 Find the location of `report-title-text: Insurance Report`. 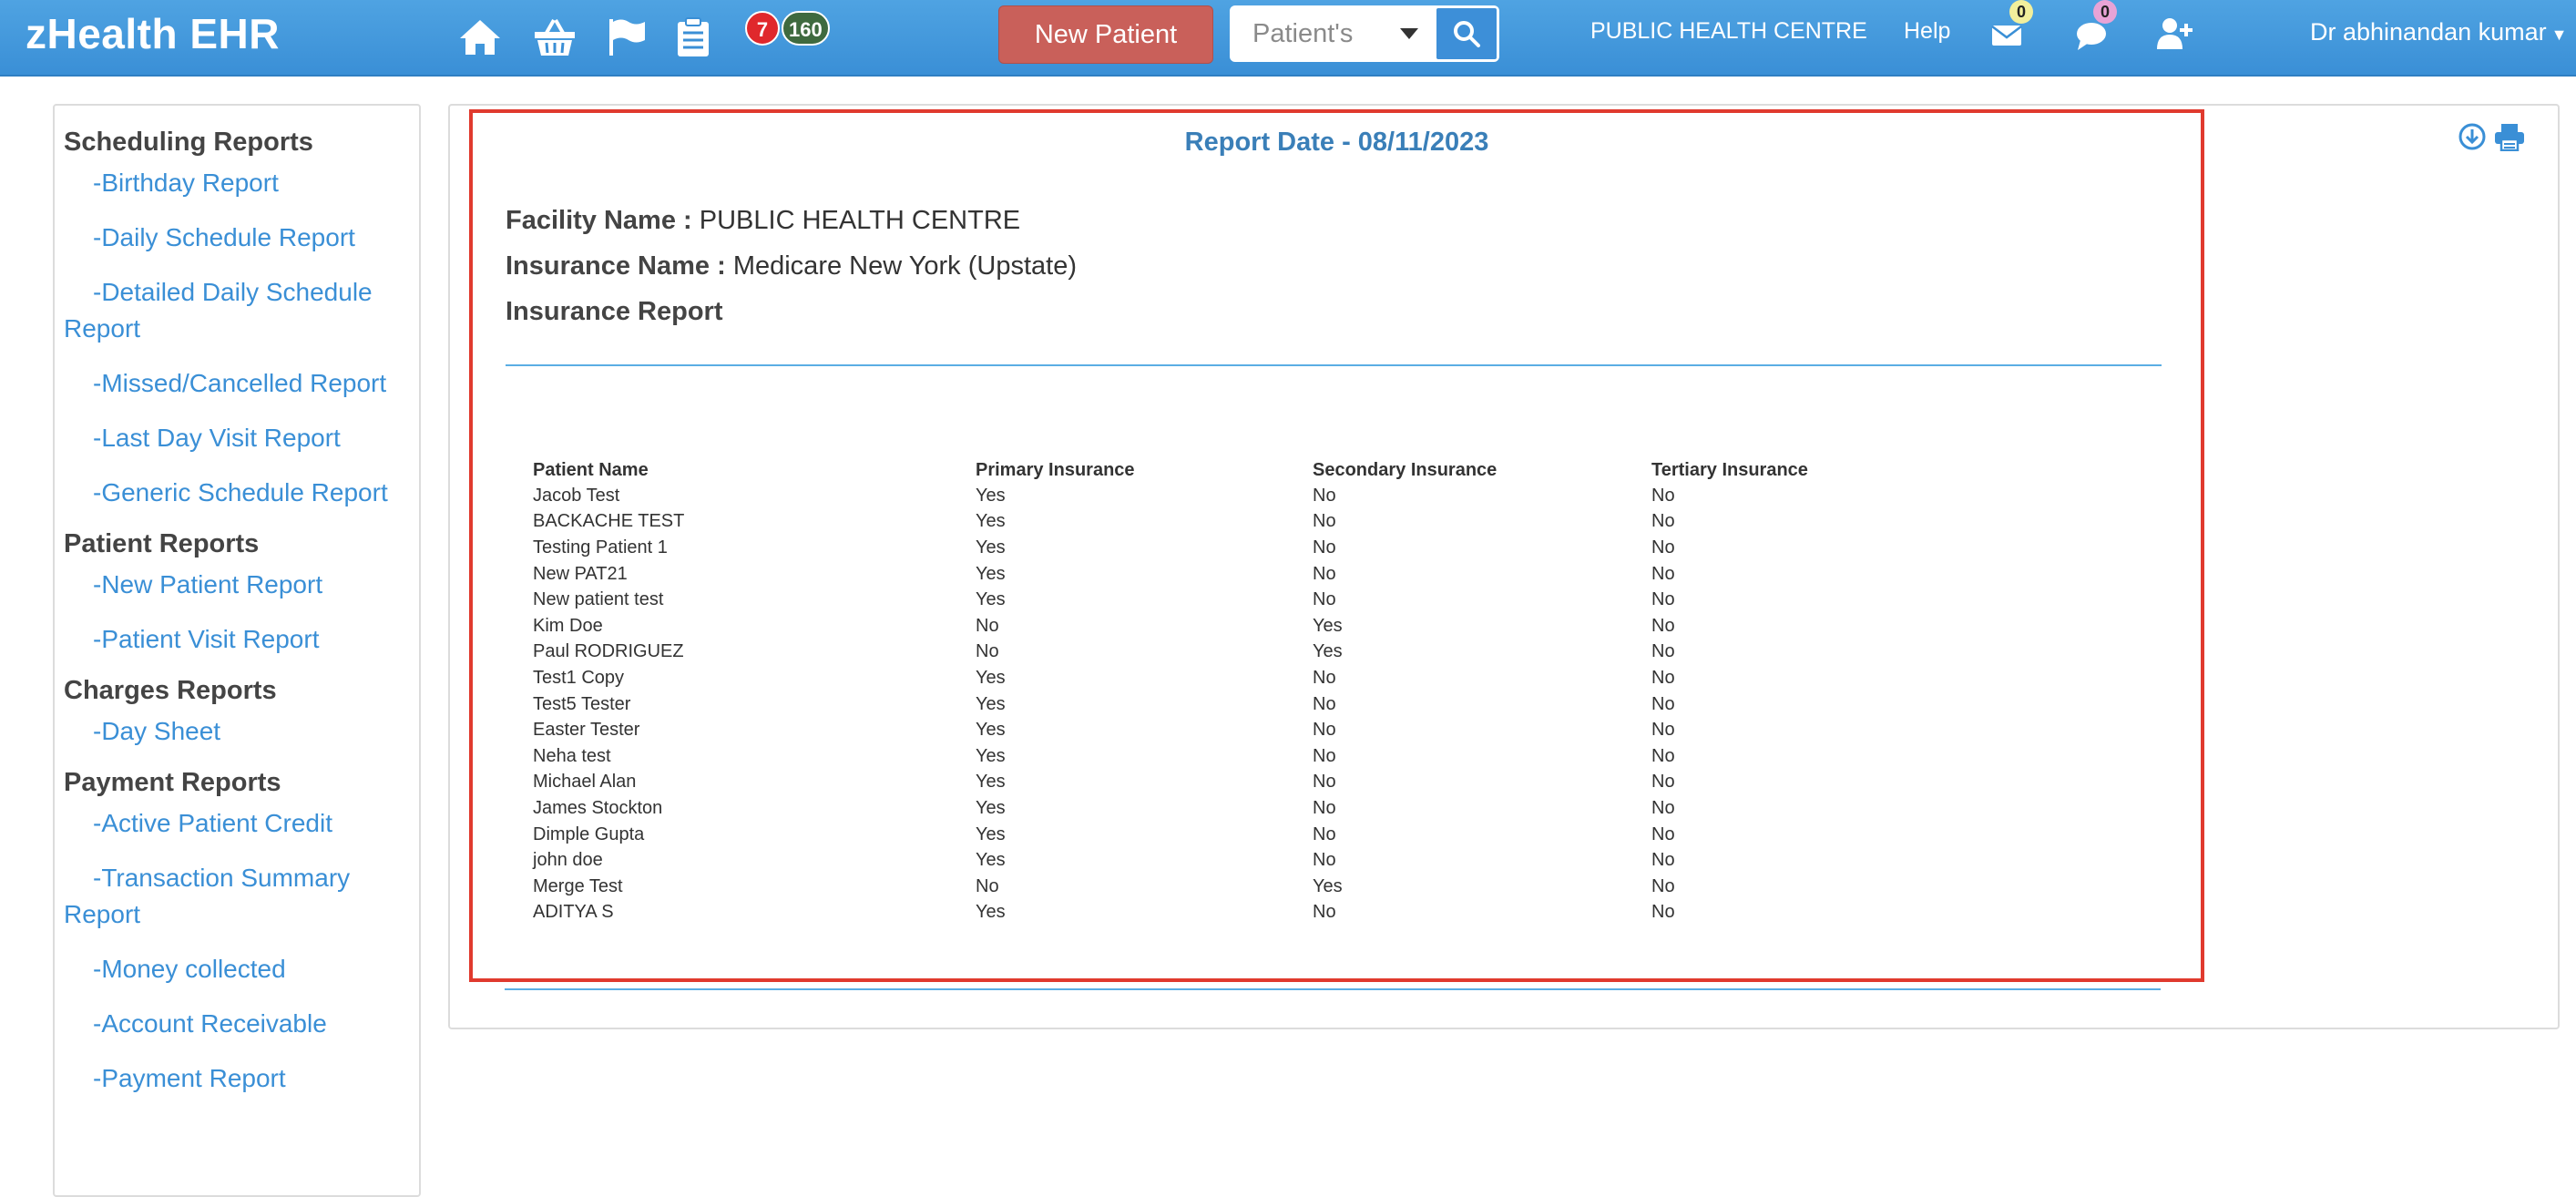

report-title-text: Insurance Report is located at coordinates (614, 311).